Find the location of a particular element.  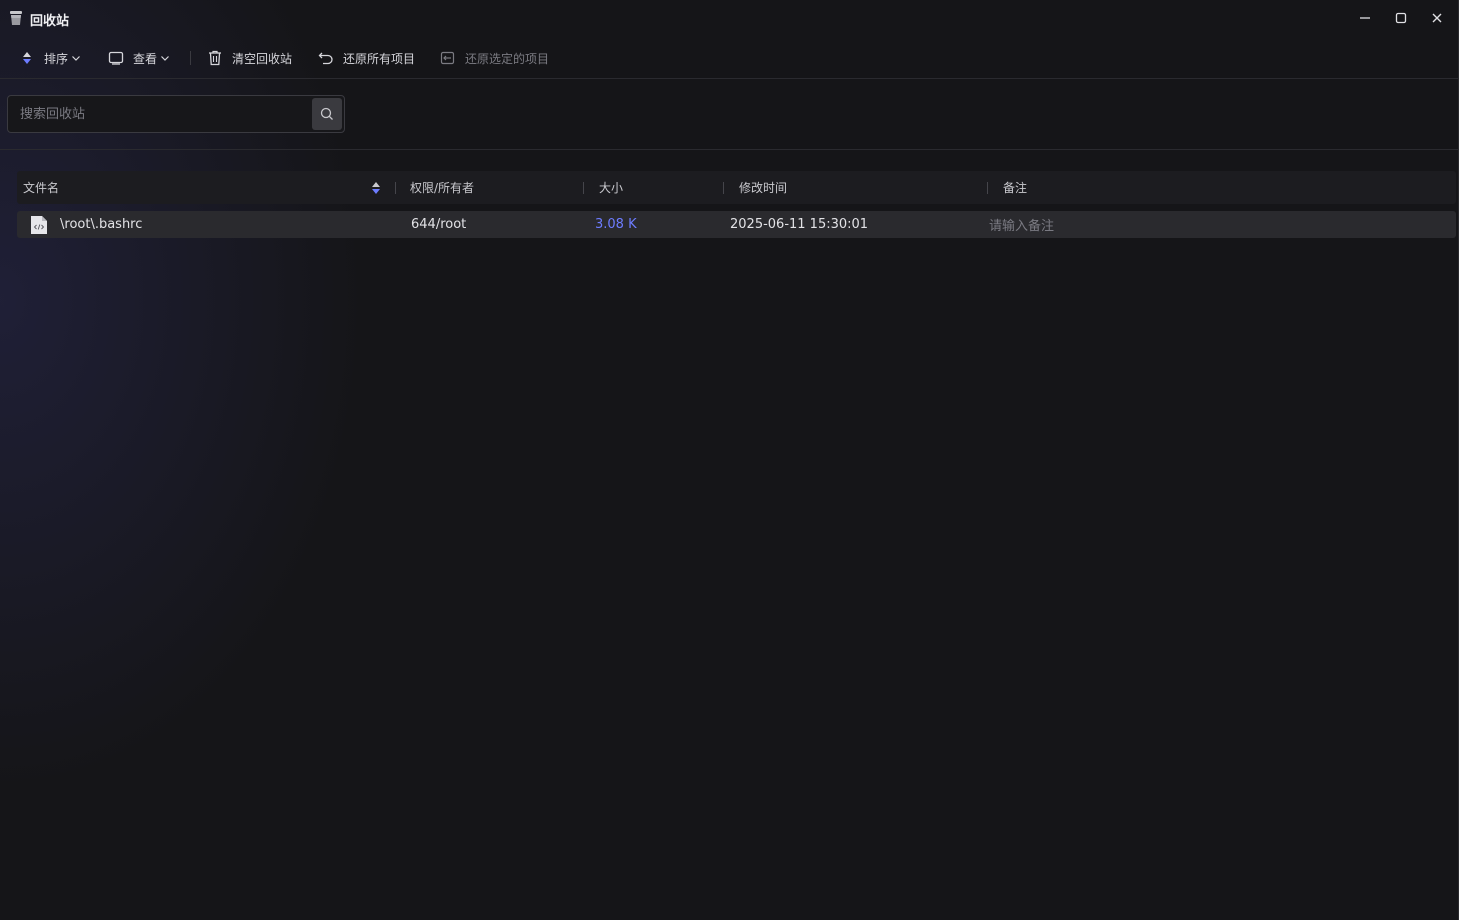

close-button is located at coordinates (1437, 18).